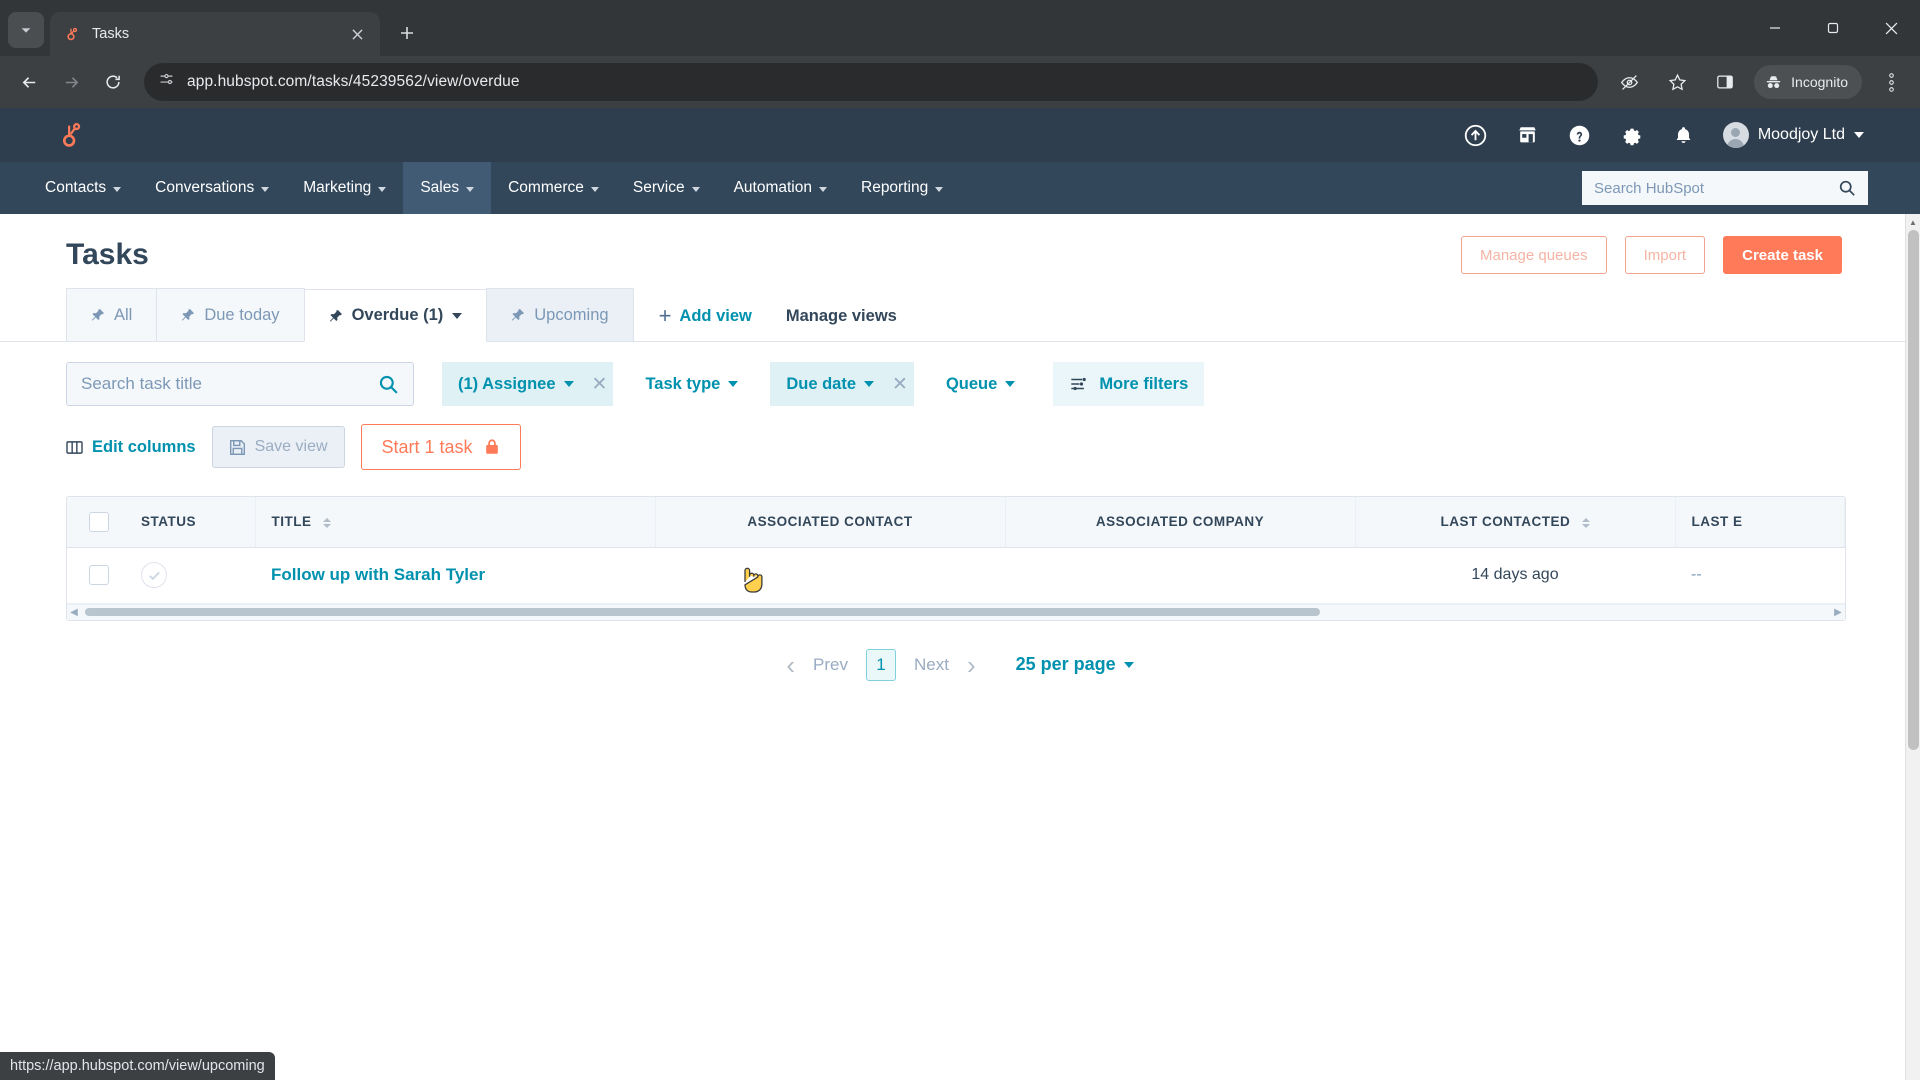 The height and width of the screenshot is (1080, 1920). Describe the element at coordinates (1580, 135) in the screenshot. I see `help-icon` at that location.